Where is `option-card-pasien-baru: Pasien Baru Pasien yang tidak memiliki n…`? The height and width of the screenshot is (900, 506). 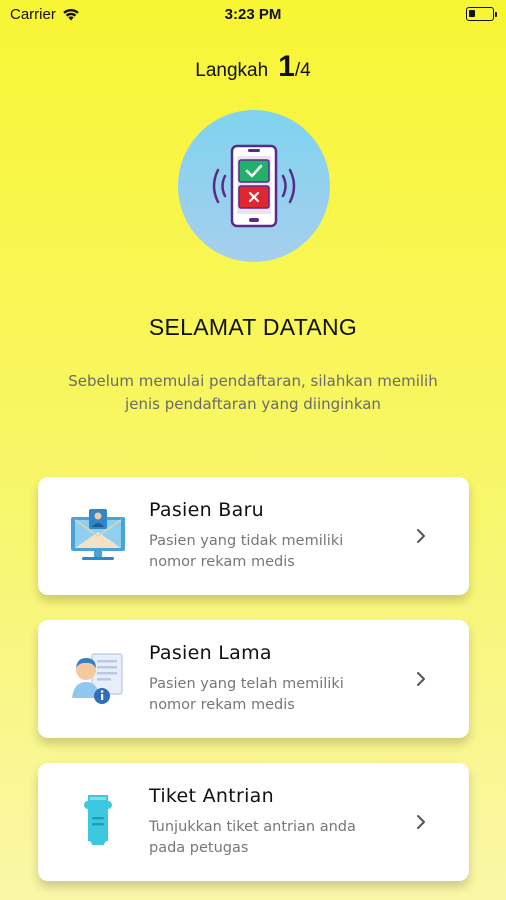 option-card-pasien-baru: Pasien Baru Pasien yang tidak memiliki n… is located at coordinates (253, 536).